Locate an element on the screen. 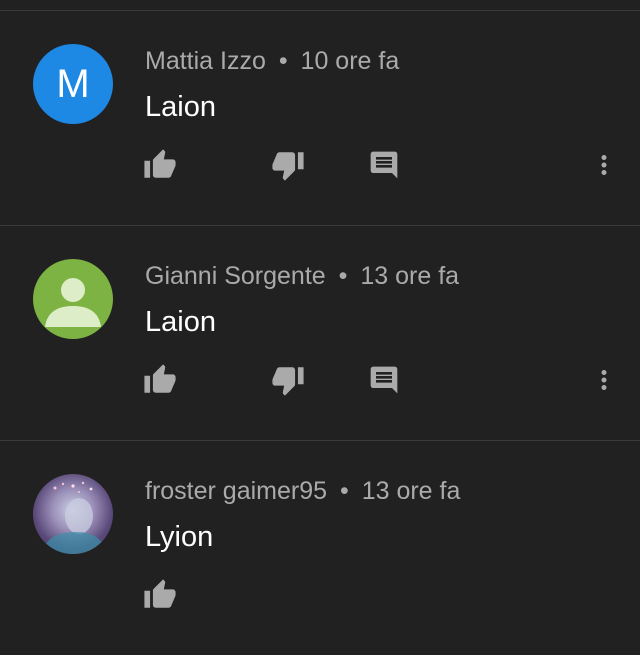  author-name: Gianni Sorgente is located at coordinates (235, 276).